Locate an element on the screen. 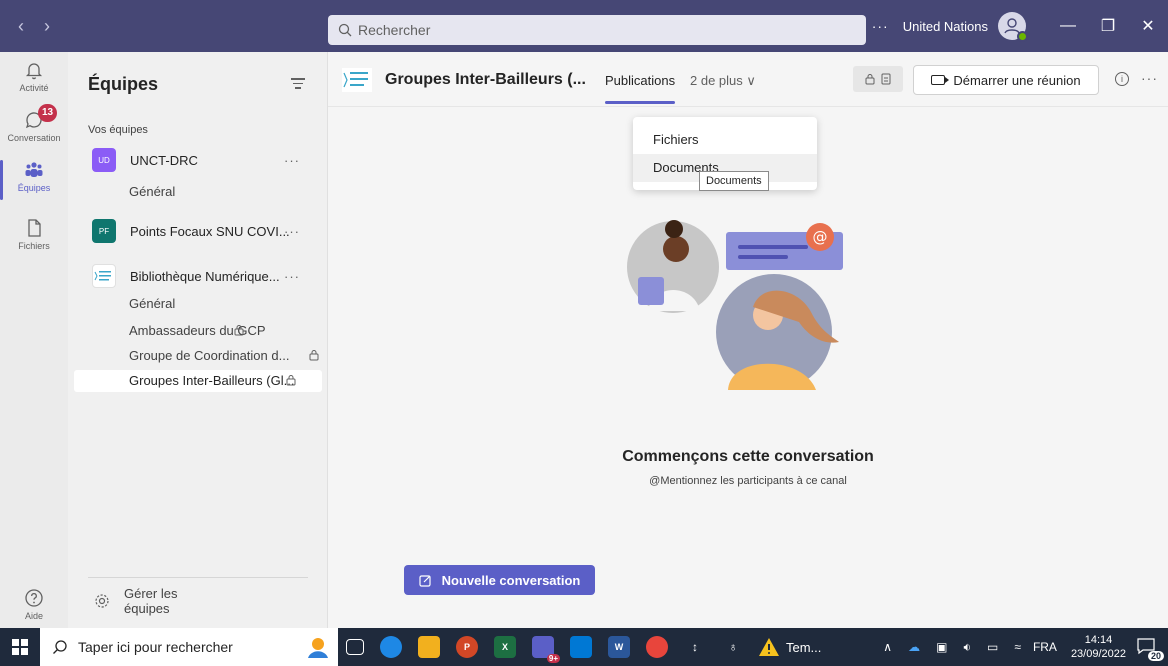 The width and height of the screenshot is (1168, 666). taskbar-search-input: Taper ici pour rechercher is located at coordinates (189, 647).